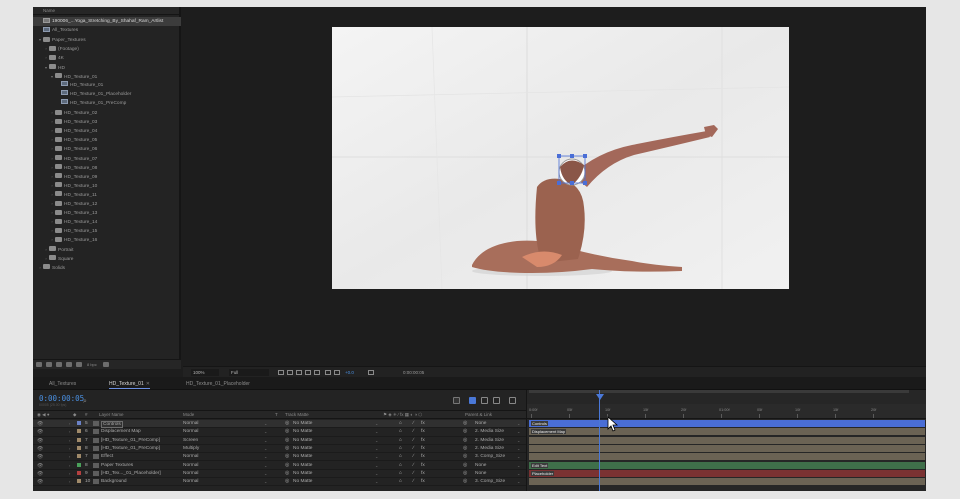 This screenshot has height=499, width=960. I want to click on tab-hd-texture-01: HD_Texture_01 ✕, so click(129, 384).